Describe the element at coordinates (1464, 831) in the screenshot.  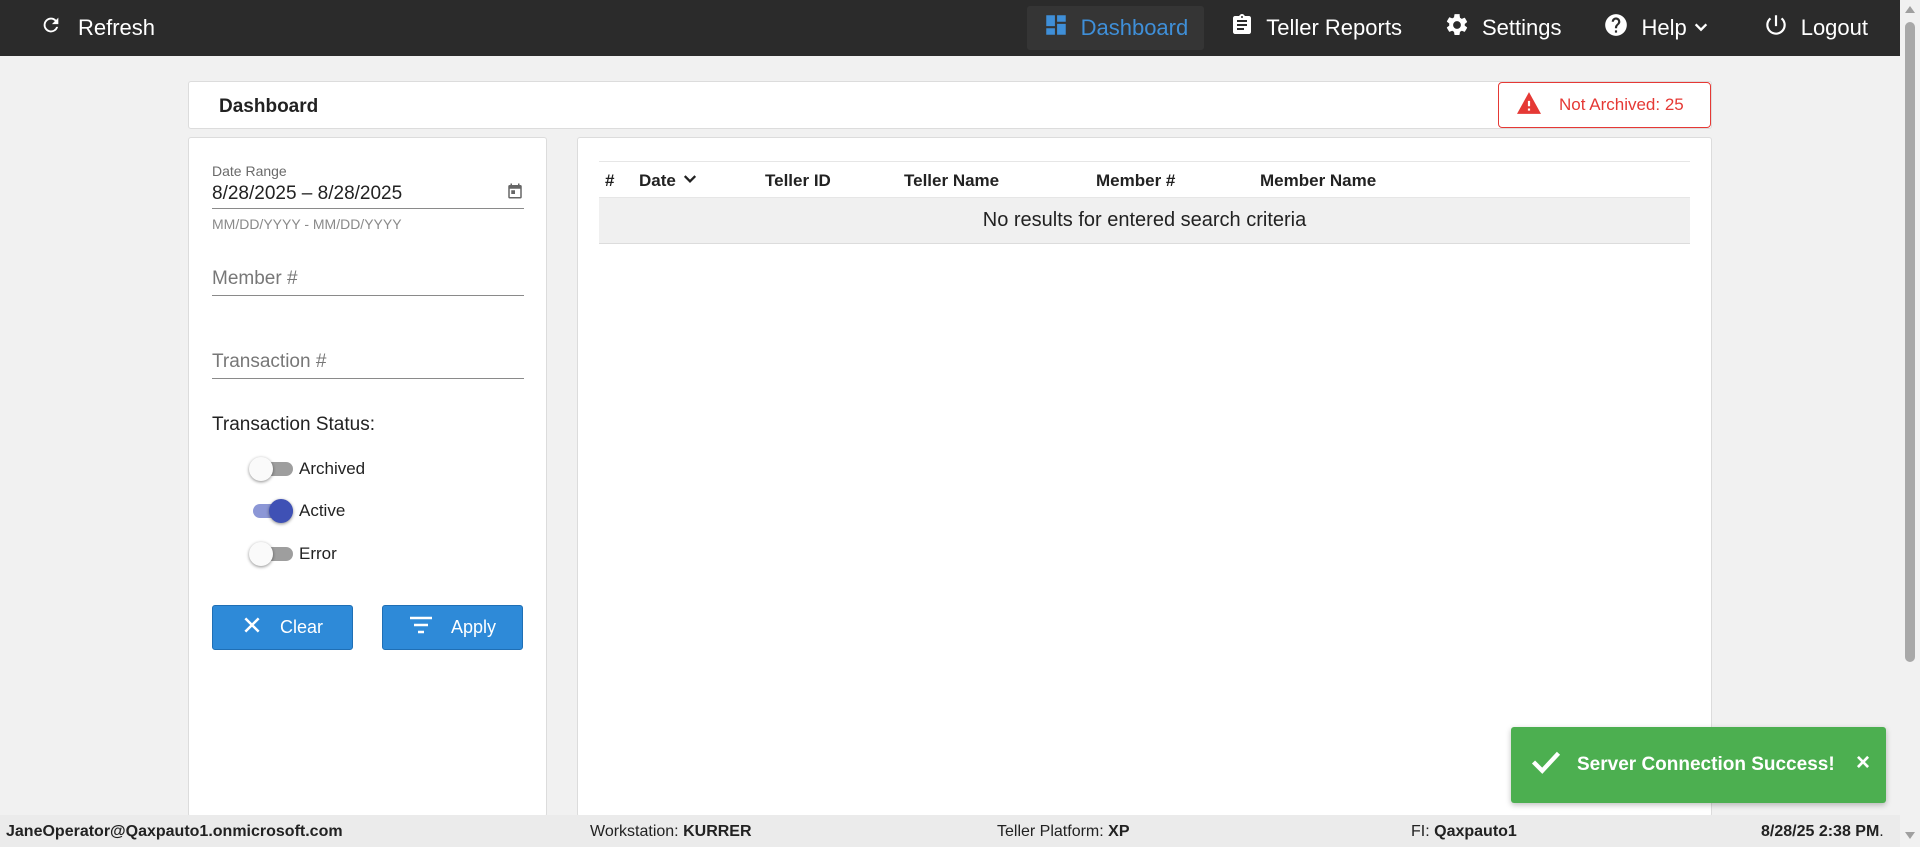
I see `fi-info: FI: Qaxpauto1` at that location.